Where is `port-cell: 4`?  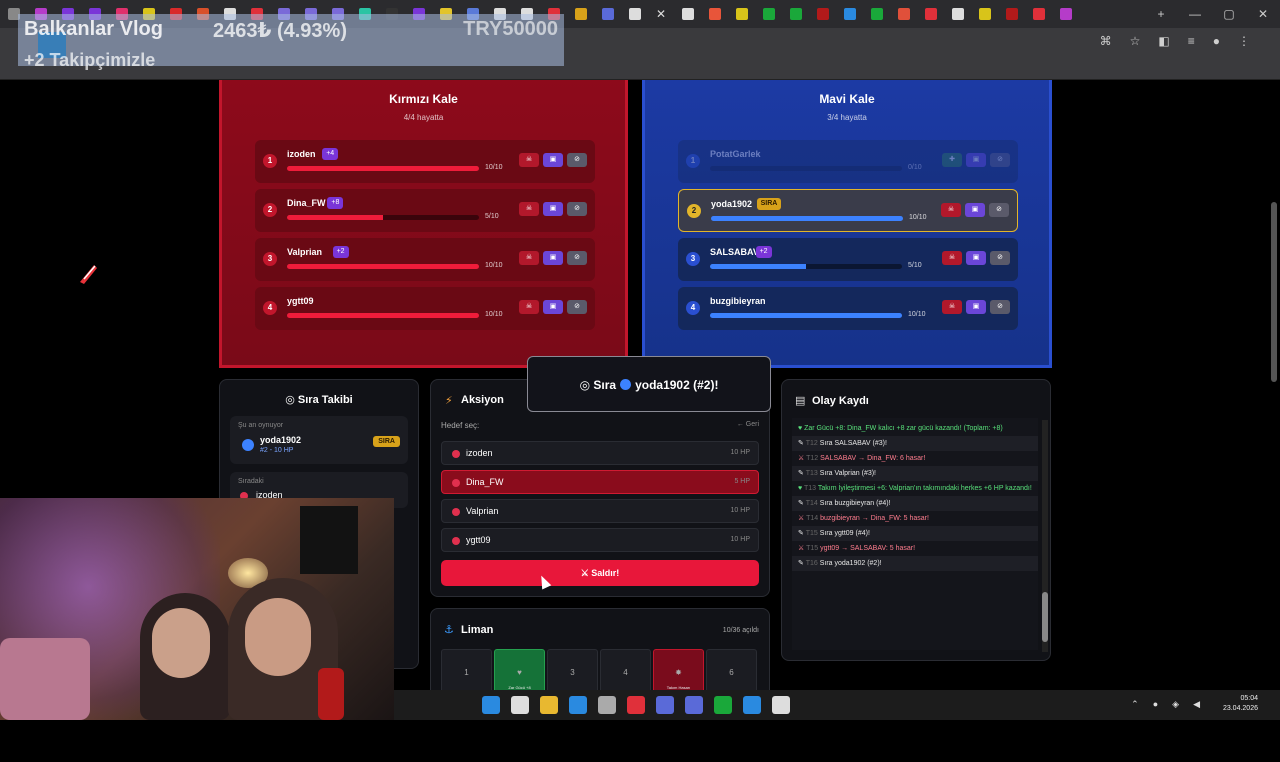 port-cell: 4 is located at coordinates (625, 672).